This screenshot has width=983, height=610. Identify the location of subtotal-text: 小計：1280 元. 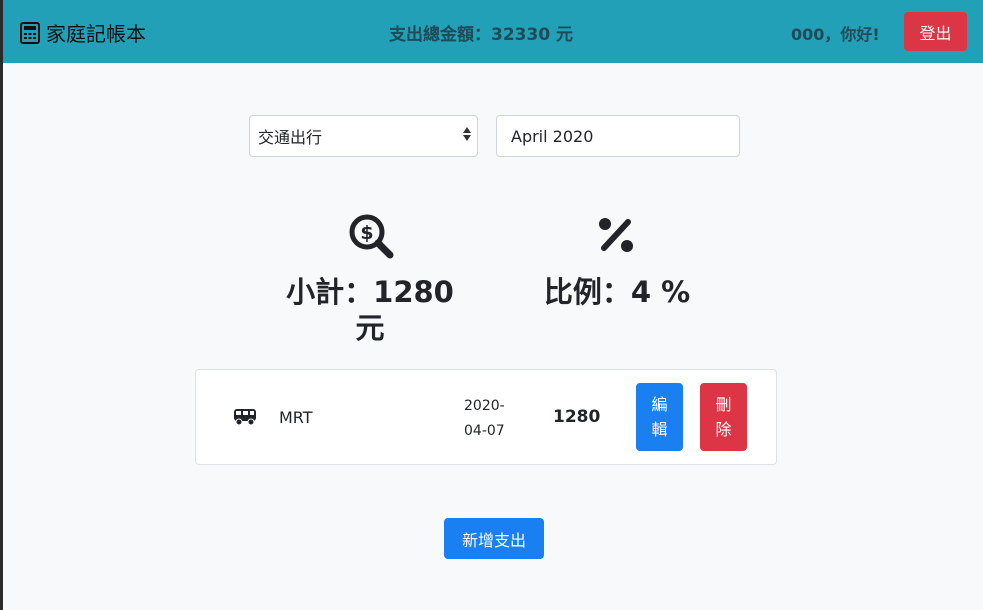
(370, 310).